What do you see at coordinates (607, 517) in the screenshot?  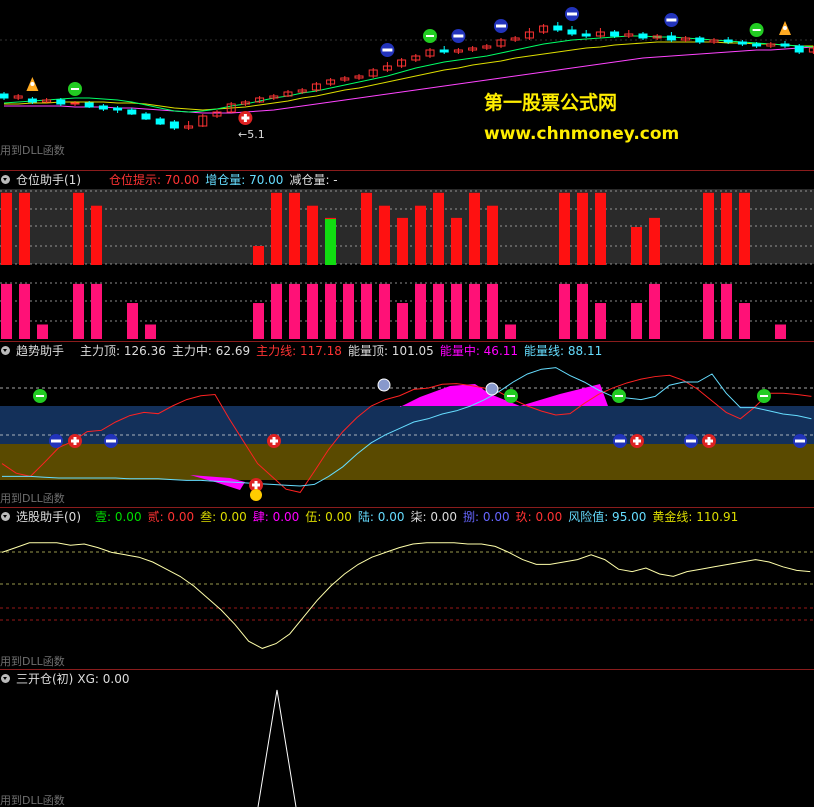 I see `legend-item: 风险值: 95.00` at bounding box center [607, 517].